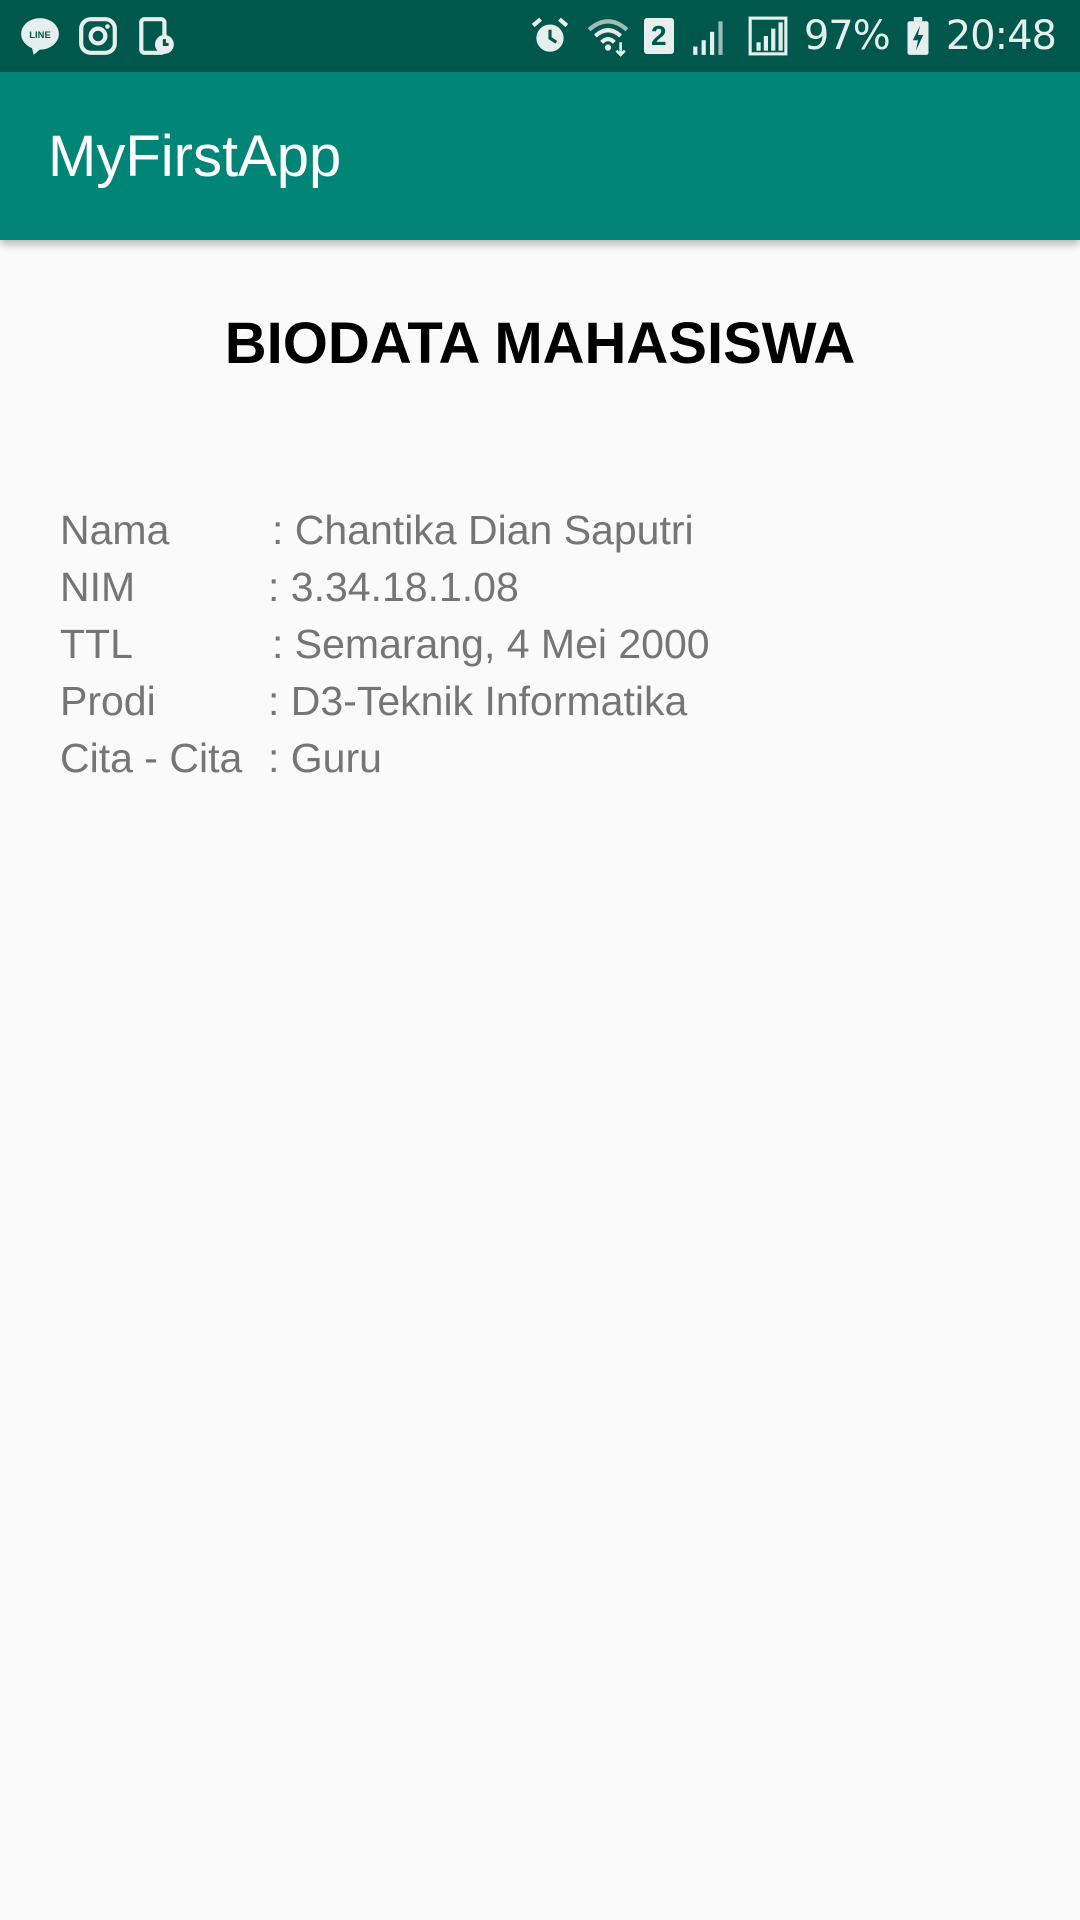 The image size is (1080, 1920). Describe the element at coordinates (108, 701) in the screenshot. I see `biodata-label: Prodi` at that location.